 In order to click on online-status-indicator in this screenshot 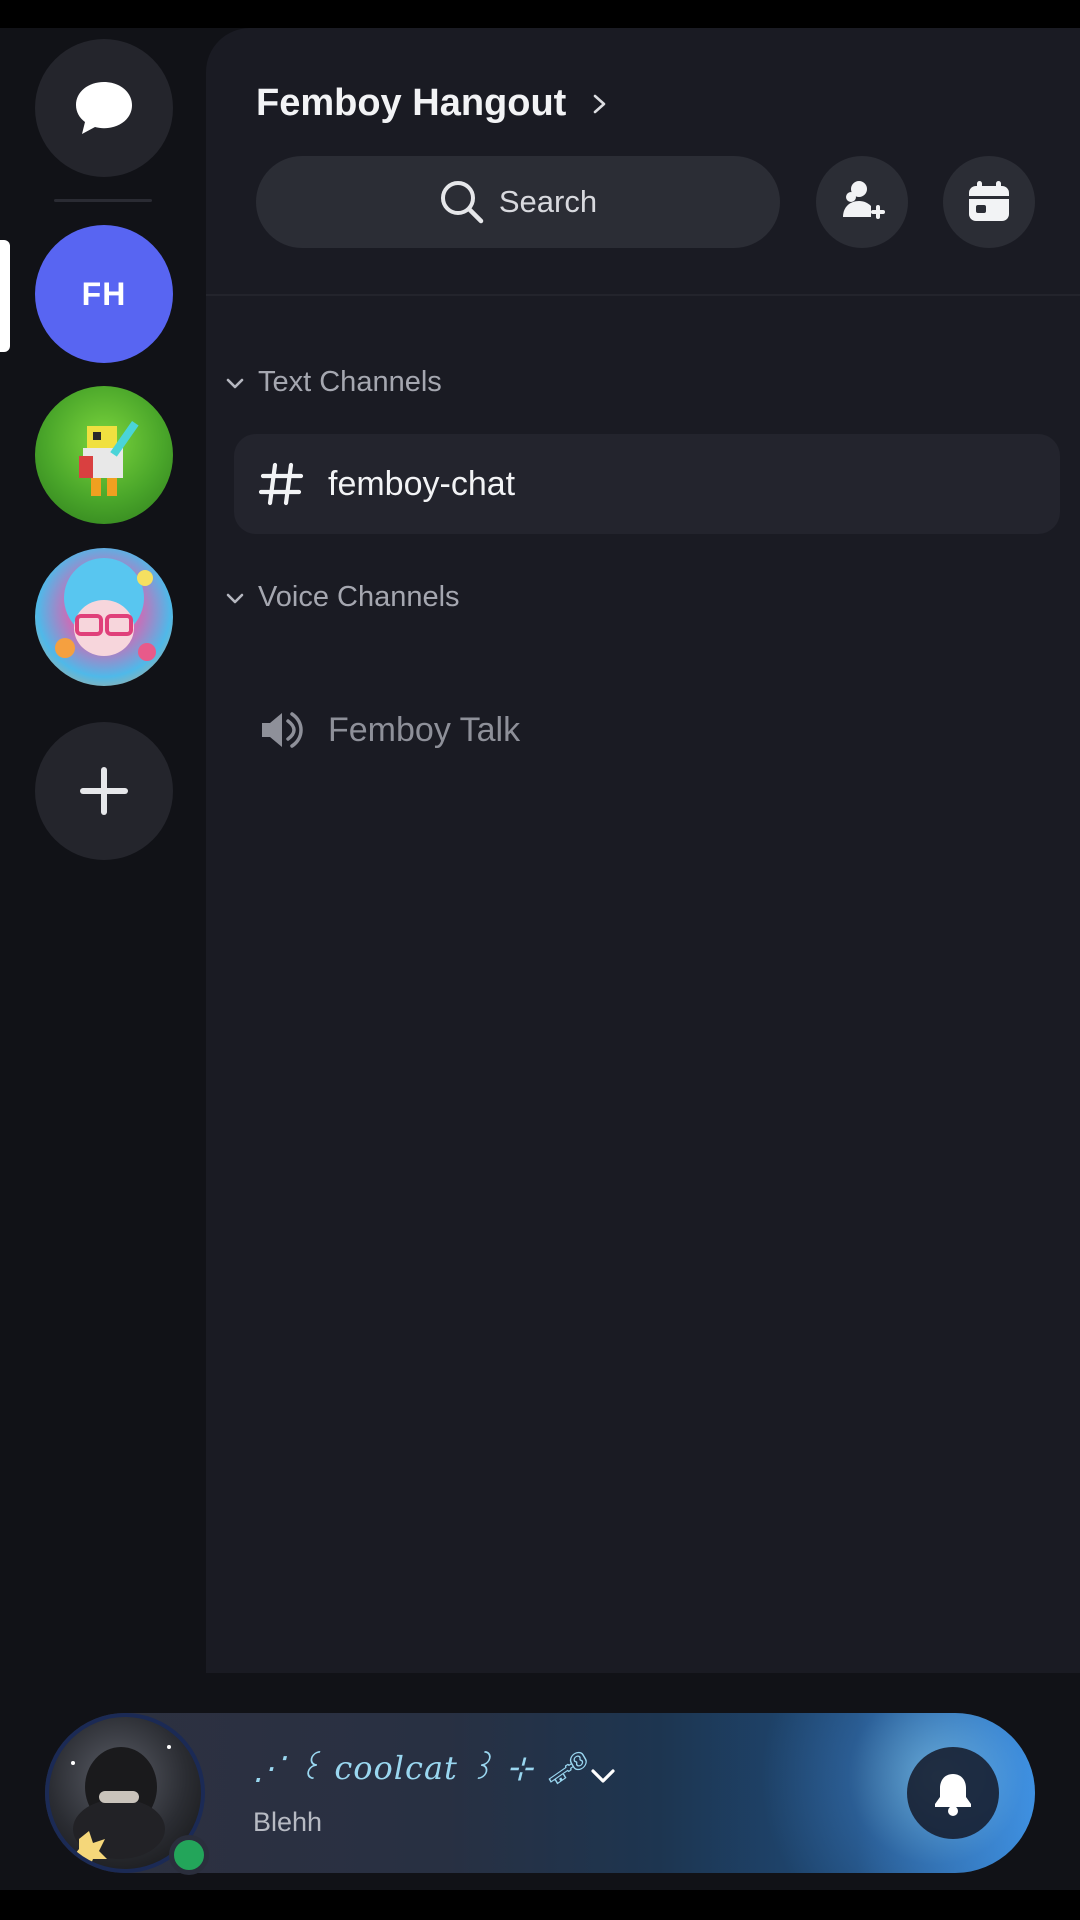, I will do `click(189, 1855)`.